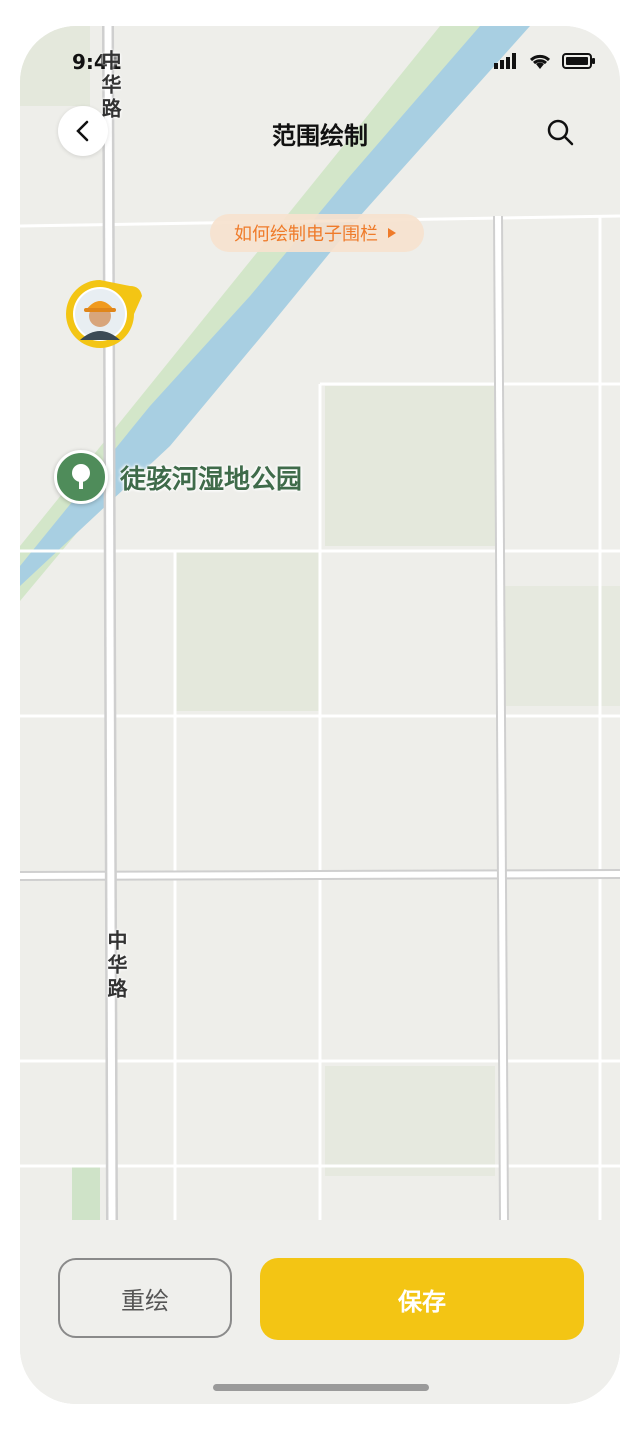 This screenshot has height=1430, width=640. I want to click on bottom-action-bar: 重绘 保存, so click(320, 1312).